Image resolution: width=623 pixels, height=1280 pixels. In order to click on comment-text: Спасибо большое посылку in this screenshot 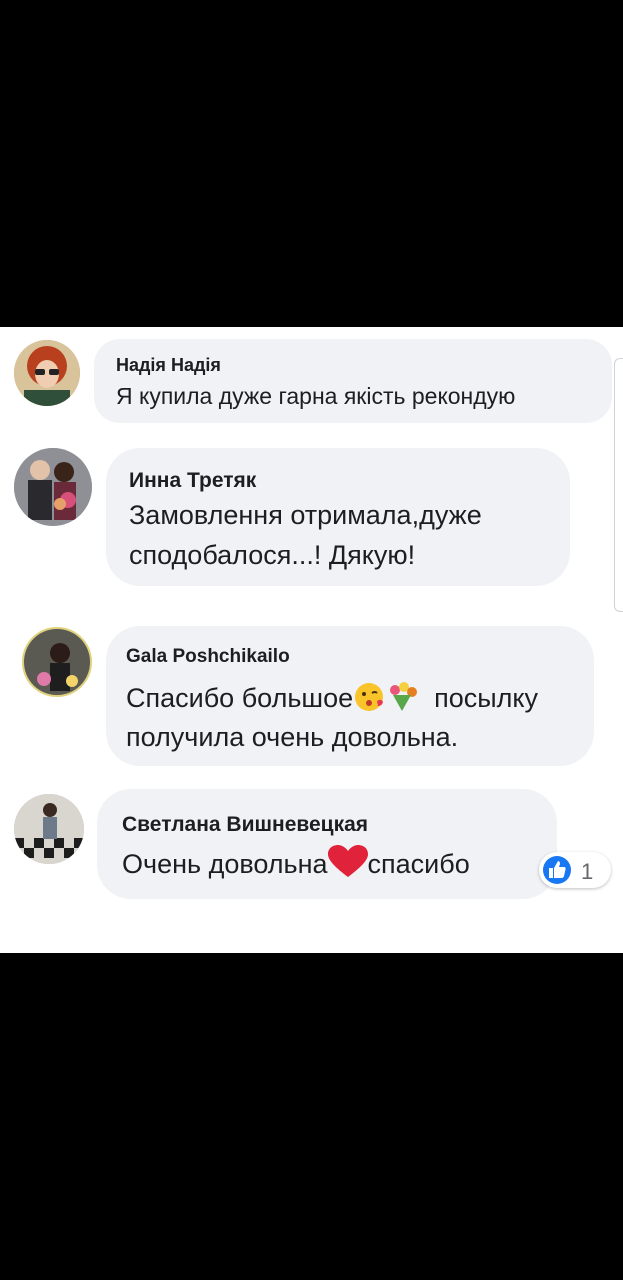, I will do `click(332, 700)`.